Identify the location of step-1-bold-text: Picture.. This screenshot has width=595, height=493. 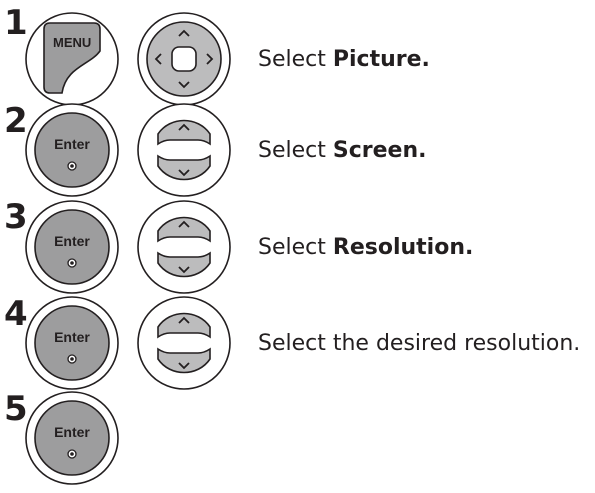
(381, 59).